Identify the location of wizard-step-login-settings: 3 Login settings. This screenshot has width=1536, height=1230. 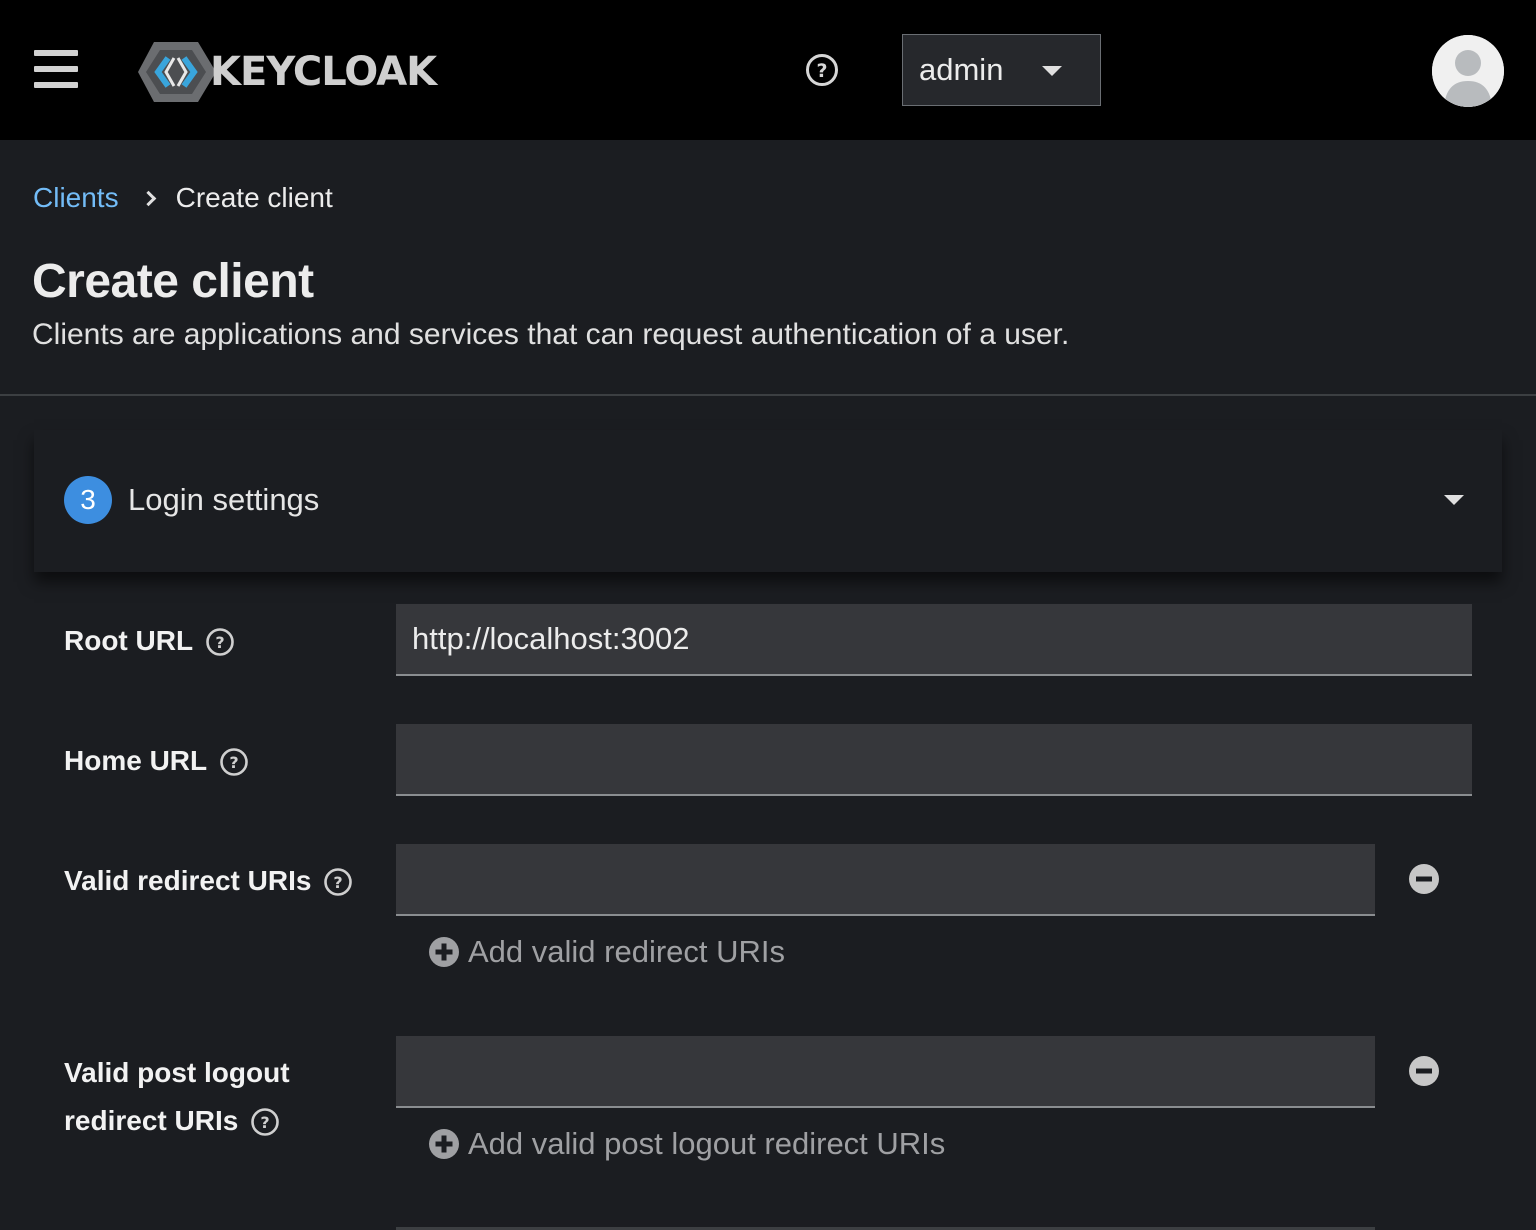
(768, 501).